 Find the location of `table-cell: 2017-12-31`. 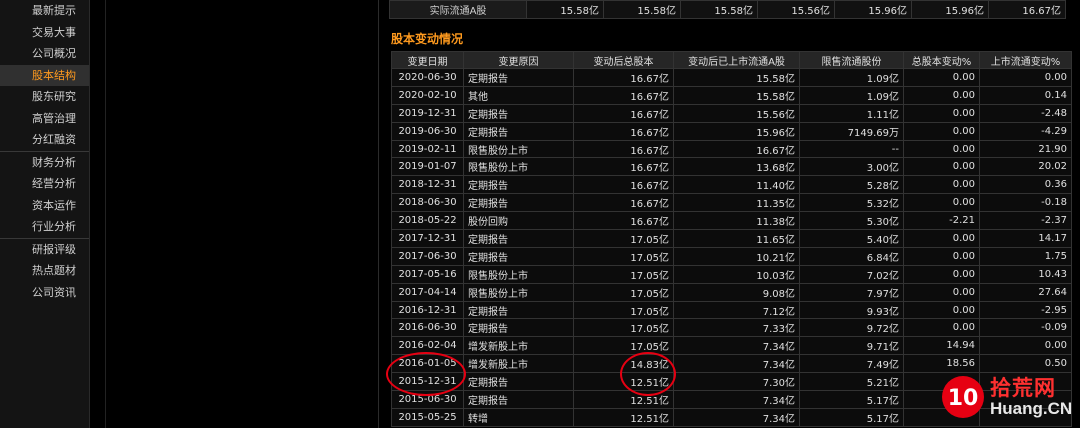

table-cell: 2017-12-31 is located at coordinates (427, 238).